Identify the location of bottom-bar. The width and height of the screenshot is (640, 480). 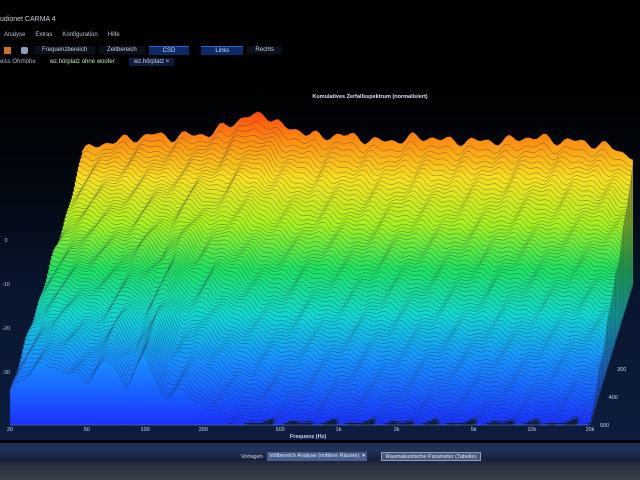
(320, 461).